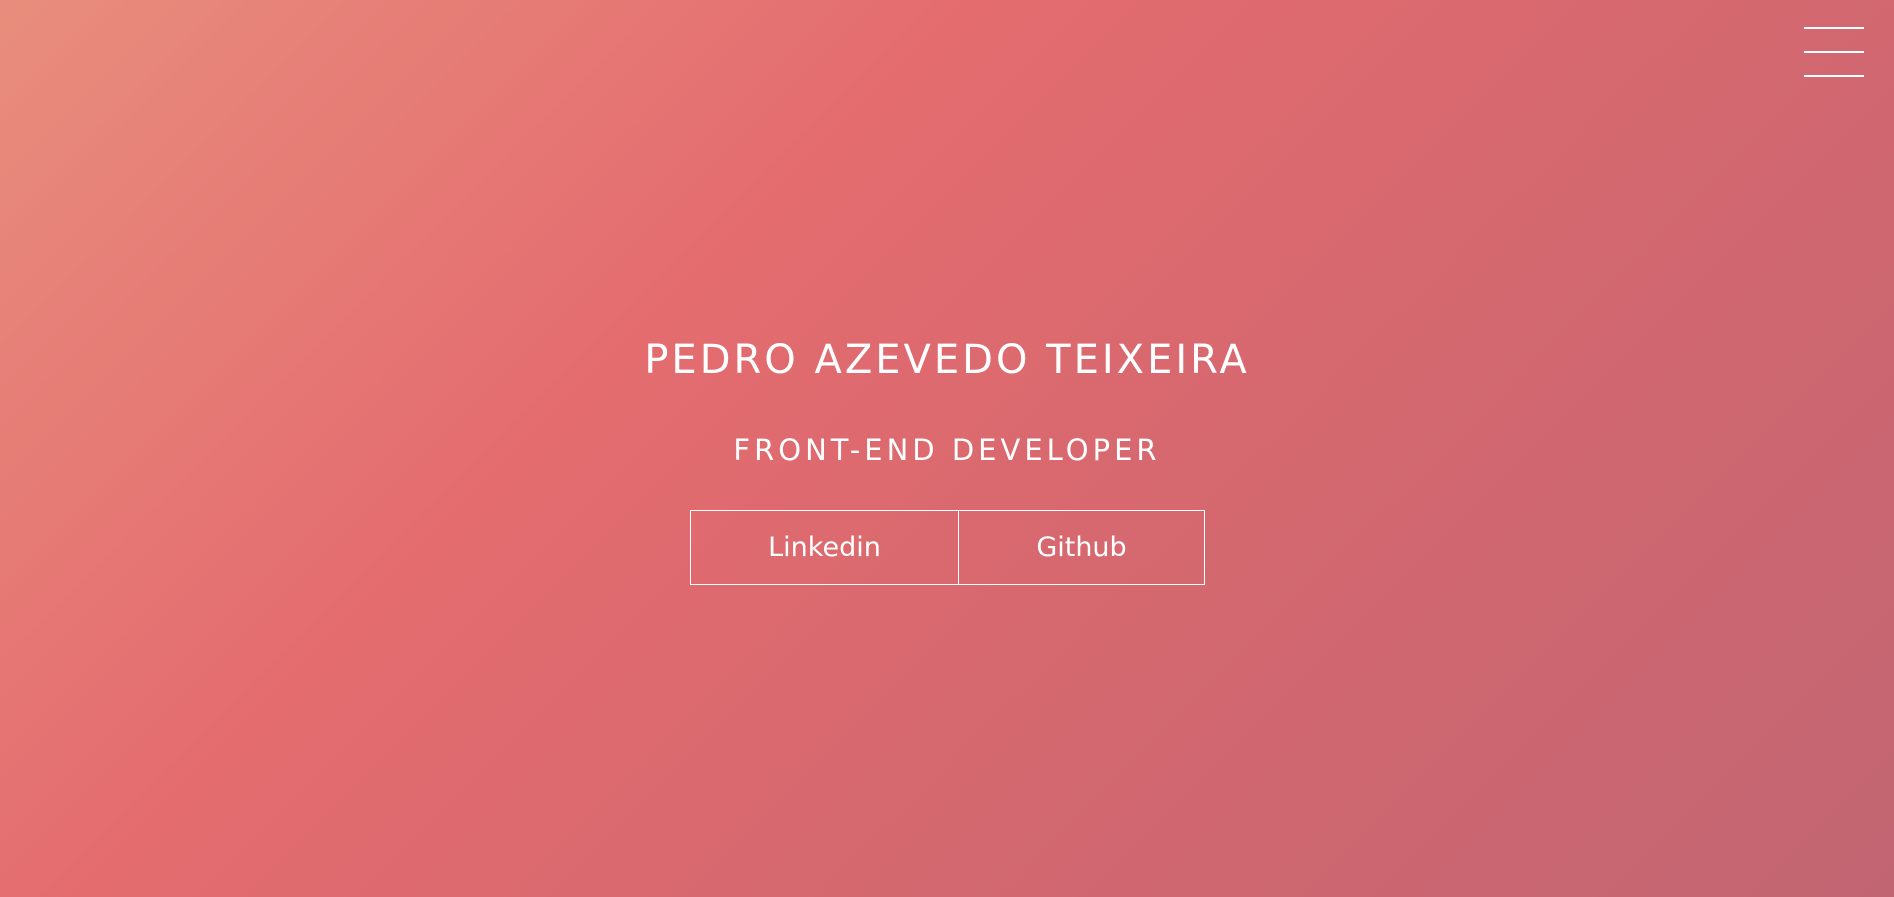  I want to click on hero-role: FRONT-END DEVELOPER, so click(947, 450).